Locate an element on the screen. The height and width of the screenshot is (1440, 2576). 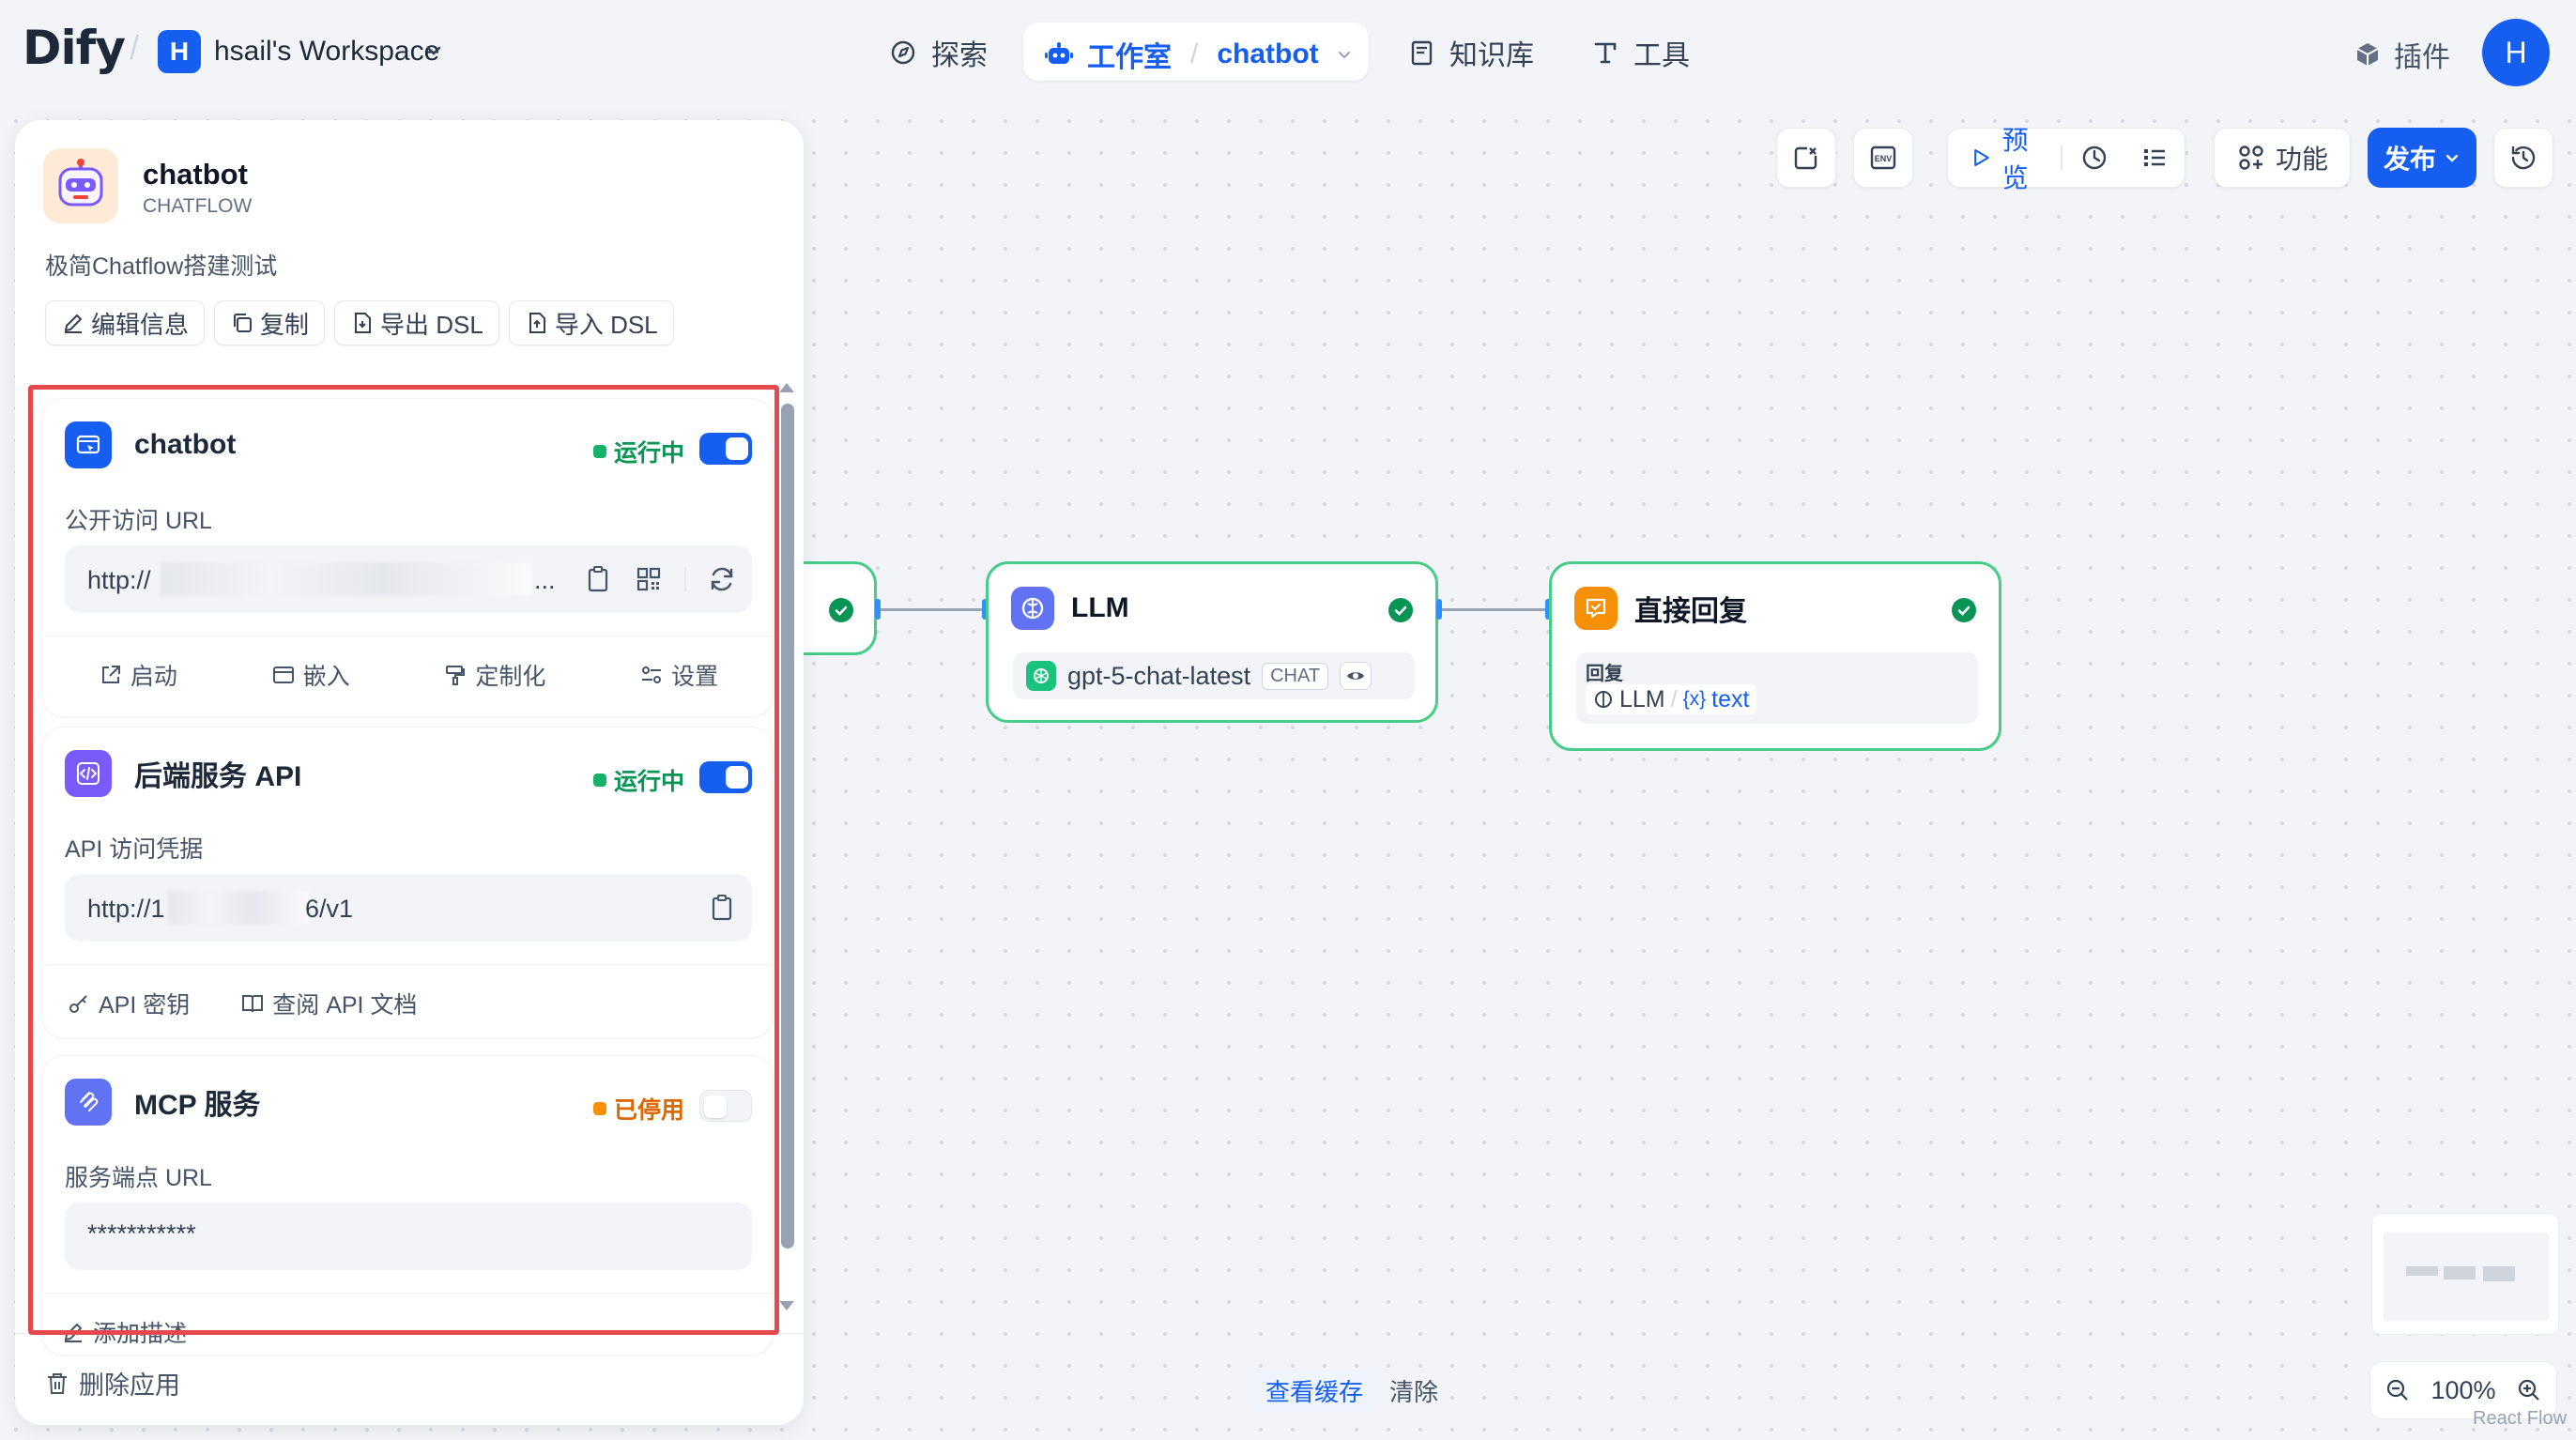
qr-code-icon is located at coordinates (649, 579).